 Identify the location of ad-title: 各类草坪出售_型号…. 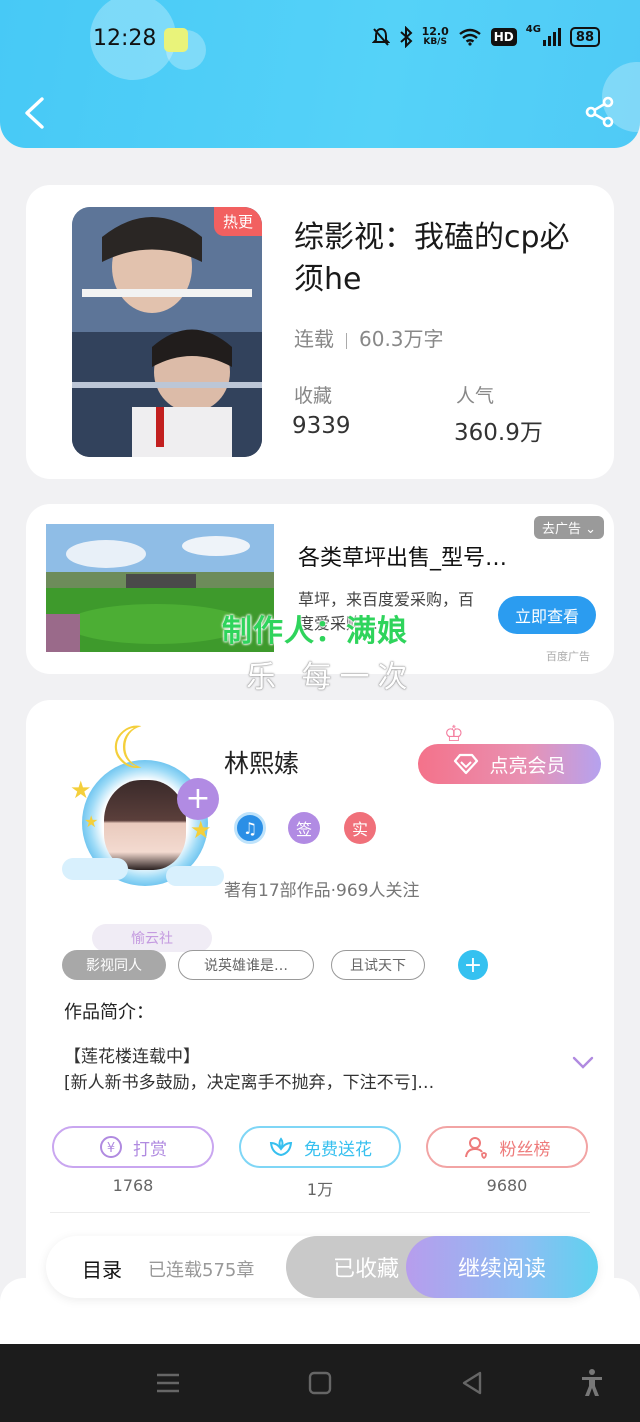
(403, 558).